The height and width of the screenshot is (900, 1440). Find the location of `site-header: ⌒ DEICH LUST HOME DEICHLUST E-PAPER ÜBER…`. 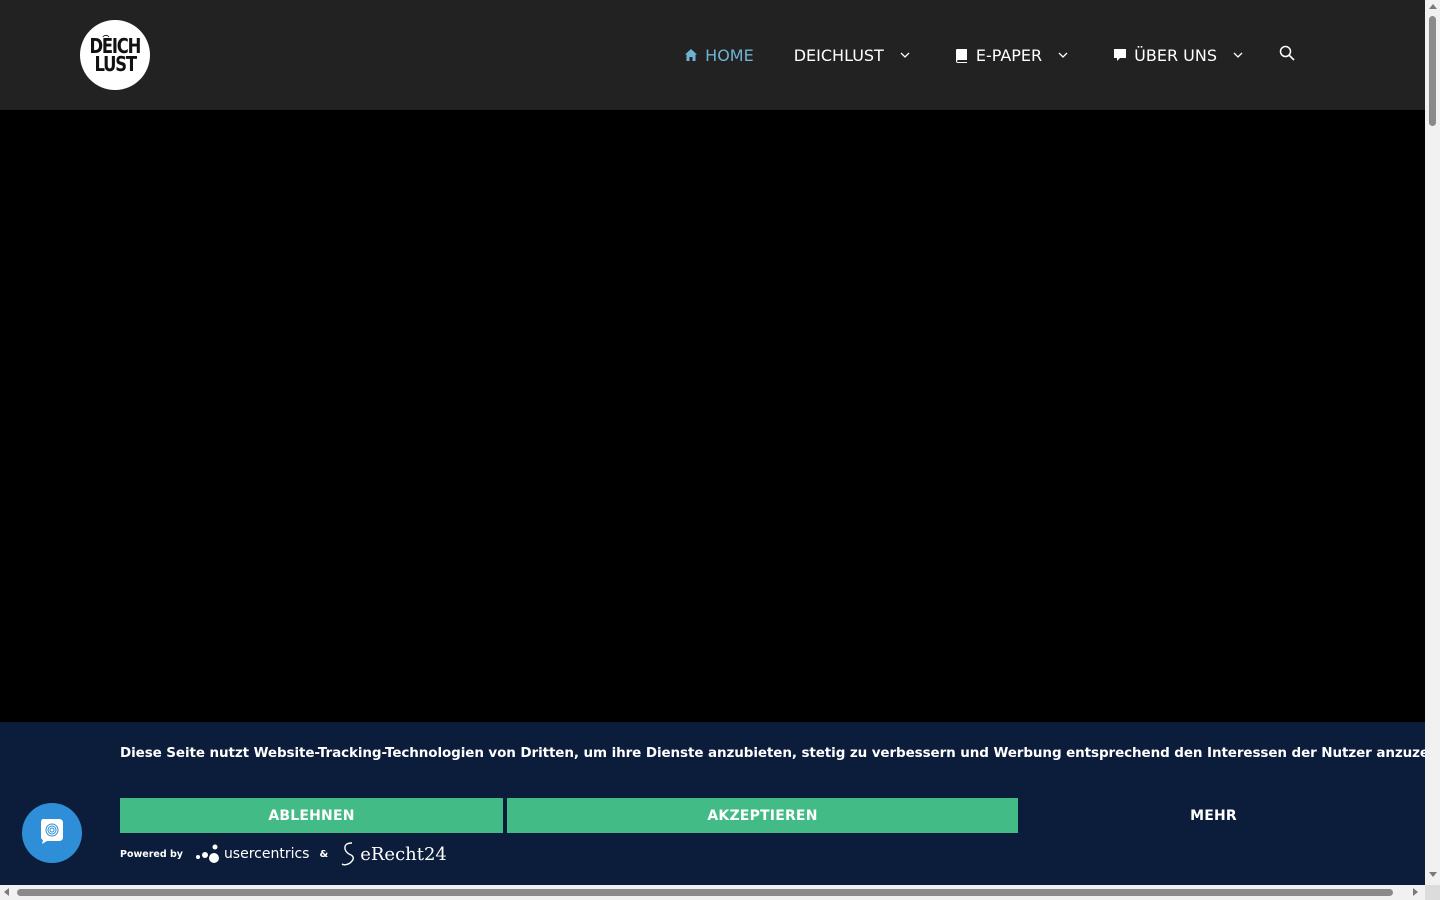

site-header: ⌒ DEICH LUST HOME DEICHLUST E-PAPER ÜBER… is located at coordinates (712, 55).